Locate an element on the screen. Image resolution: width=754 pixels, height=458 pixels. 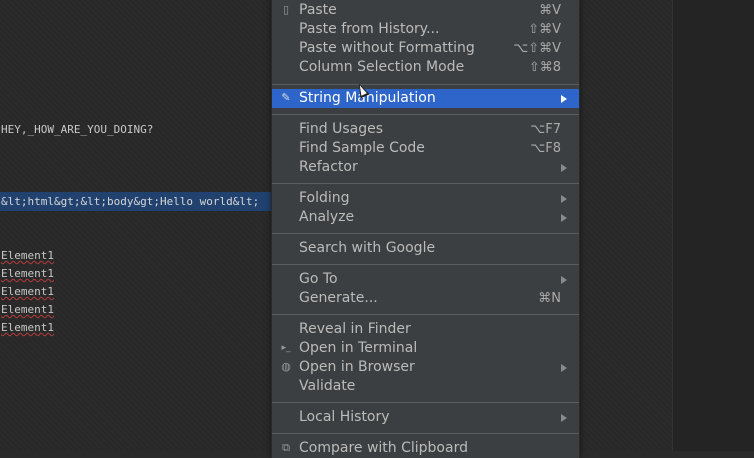
menu-item-find-usages: Find Usages ⌥F7 is located at coordinates (425, 129).